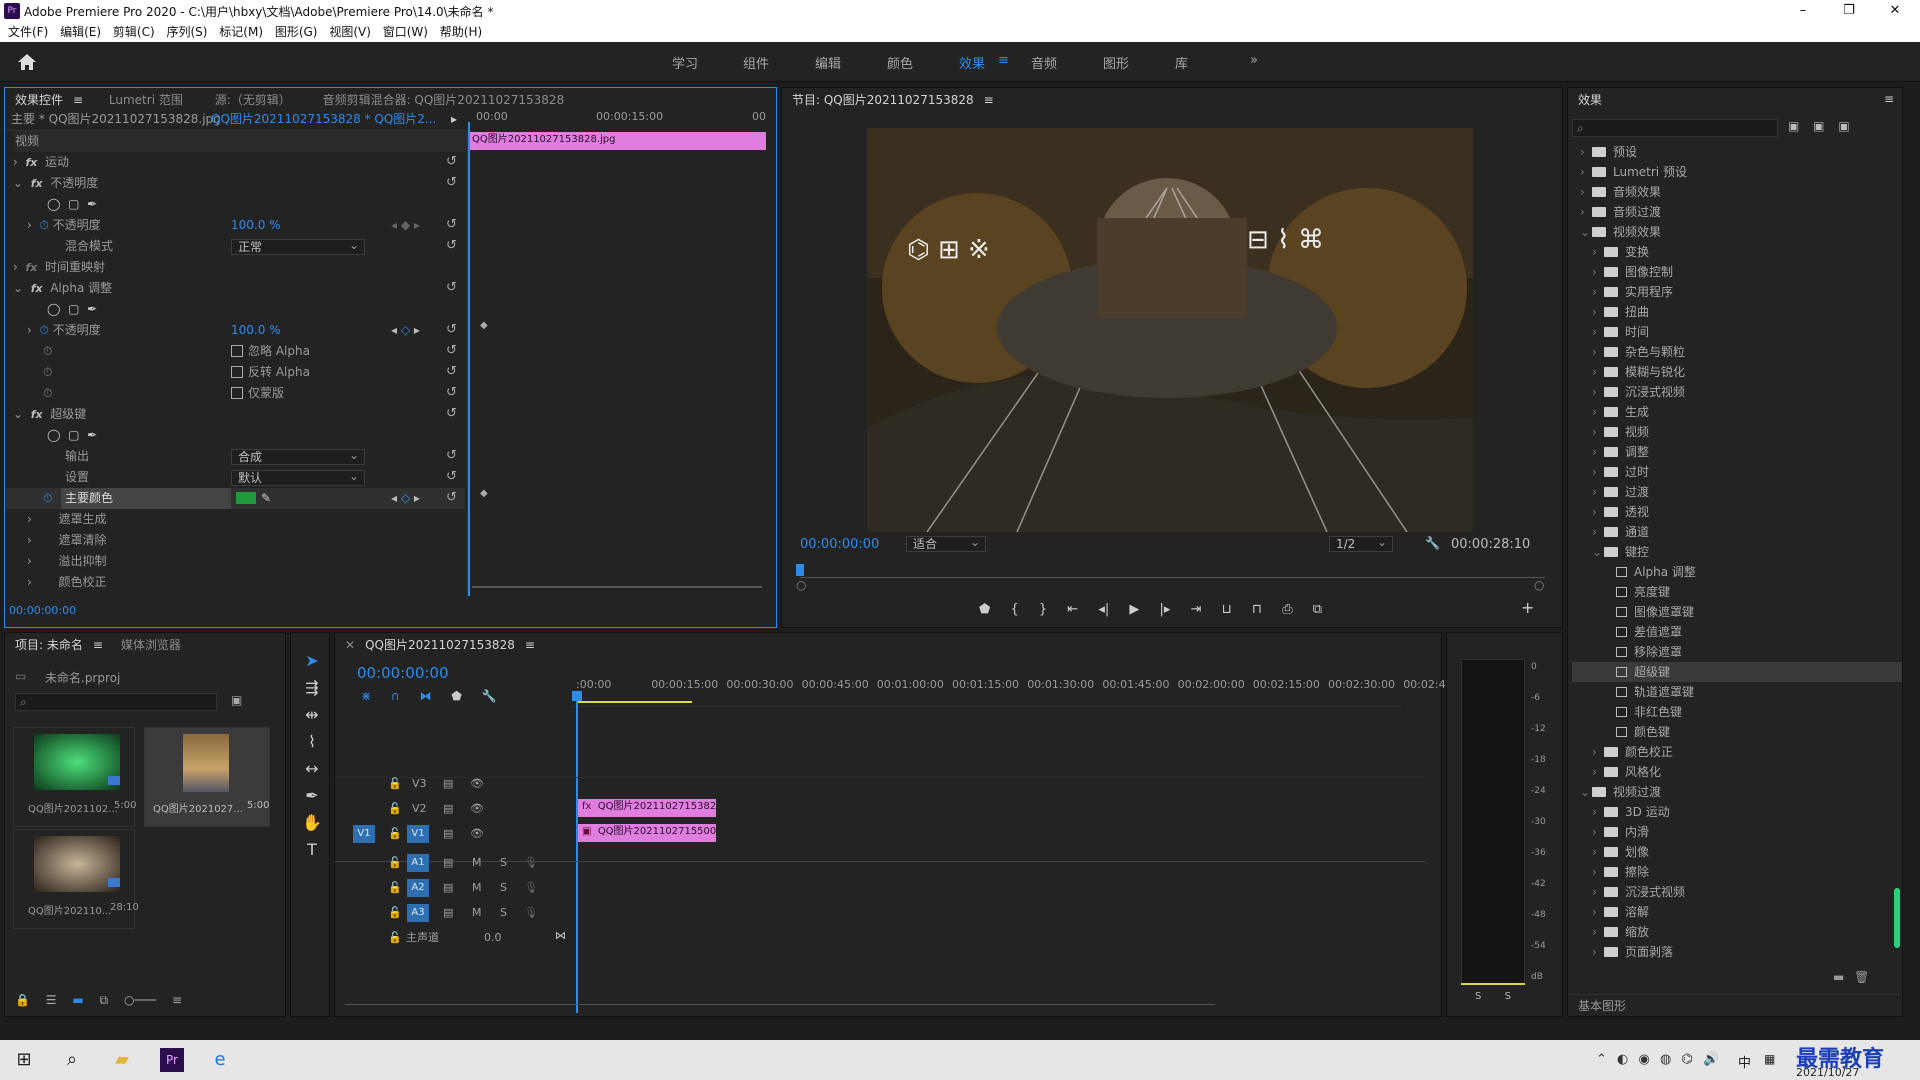 The width and height of the screenshot is (1920, 1080). What do you see at coordinates (448, 784) in the screenshot?
I see `track-v3-sync-icon: ▤` at bounding box center [448, 784].